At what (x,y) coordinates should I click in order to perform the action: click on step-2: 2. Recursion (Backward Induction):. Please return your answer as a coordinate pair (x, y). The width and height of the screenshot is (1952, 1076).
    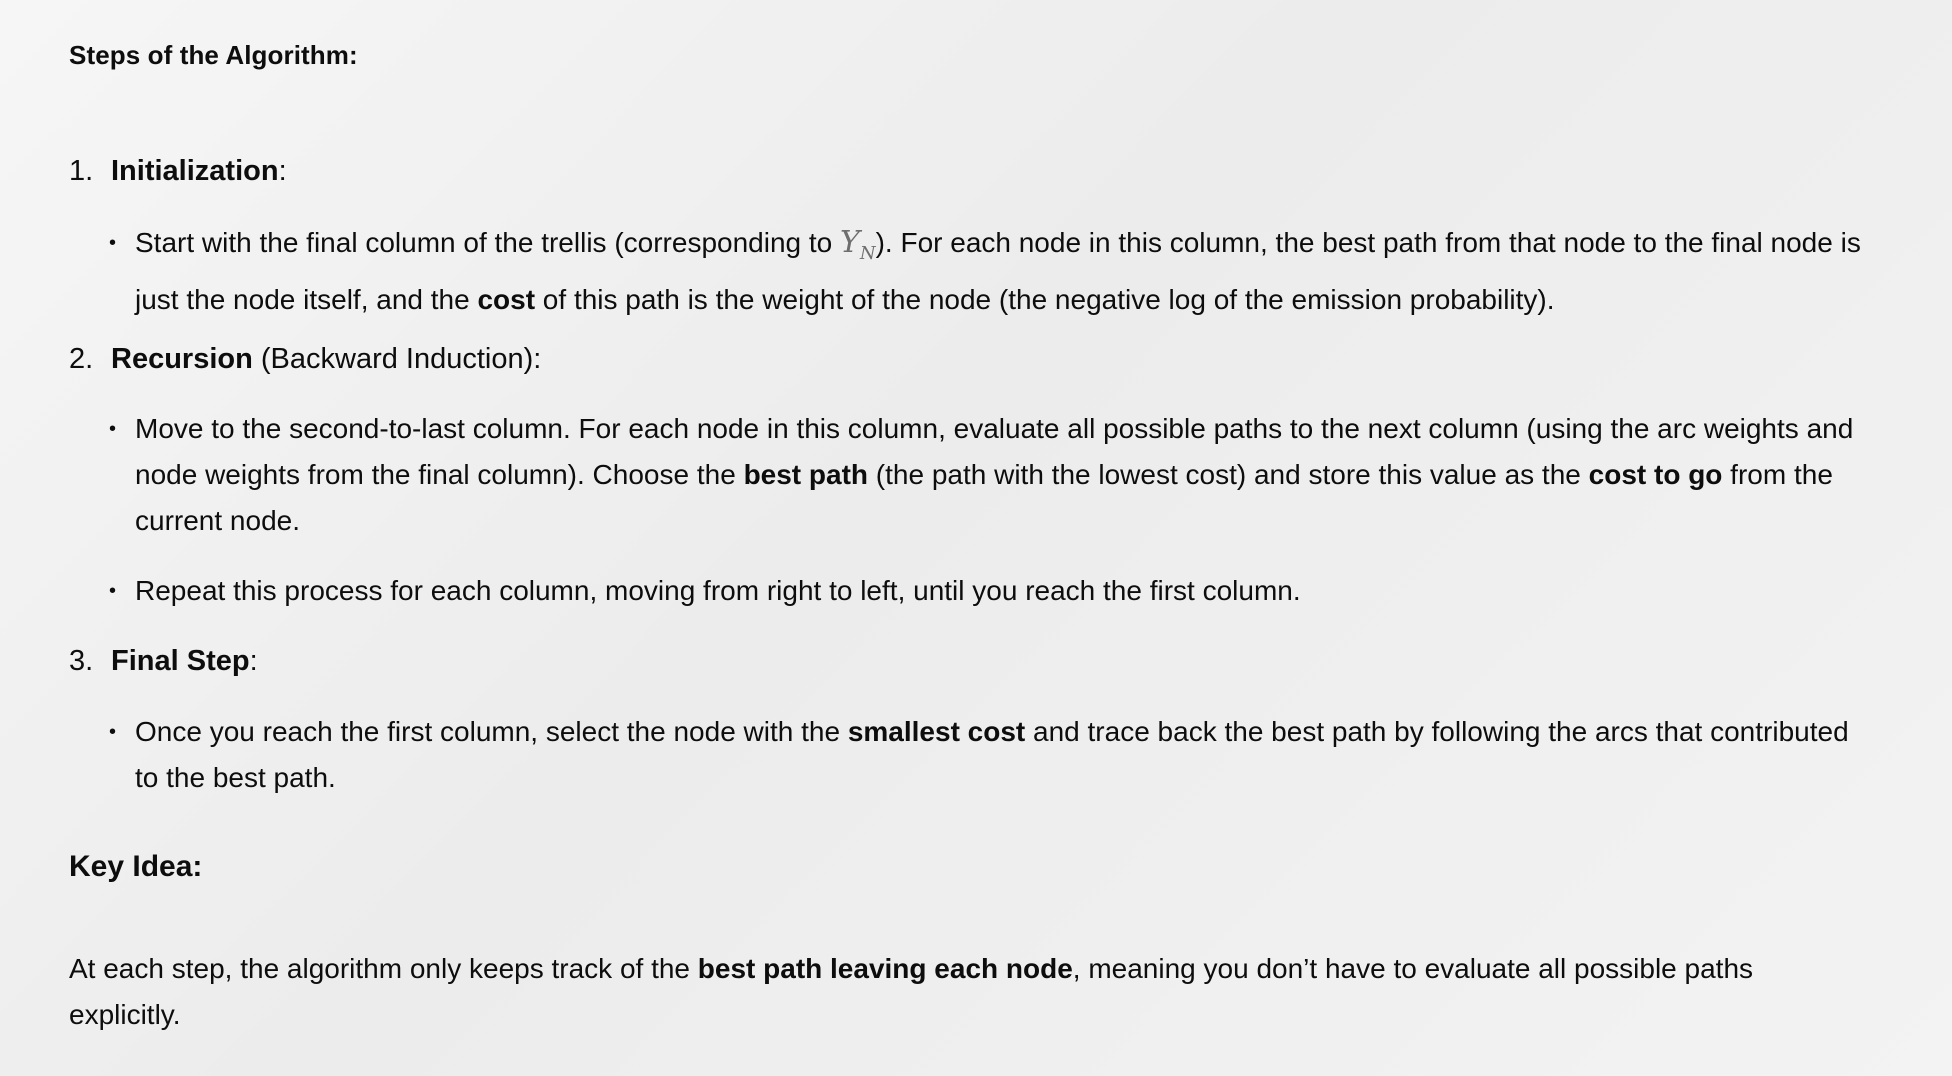
    Looking at the image, I should click on (305, 359).